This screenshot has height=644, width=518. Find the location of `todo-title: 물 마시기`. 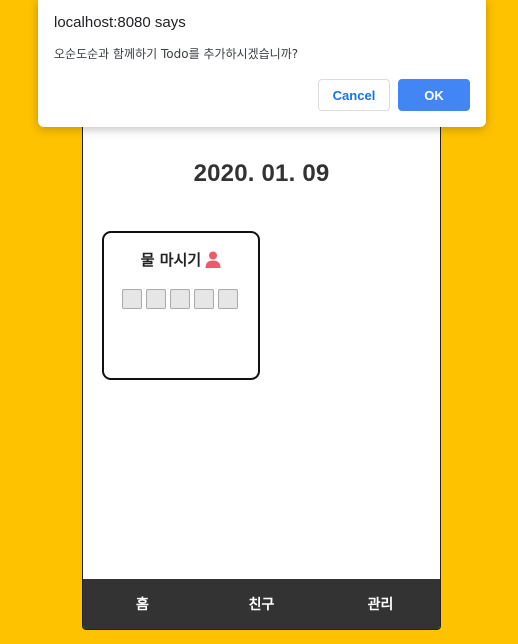

todo-title: 물 마시기 is located at coordinates (171, 260).